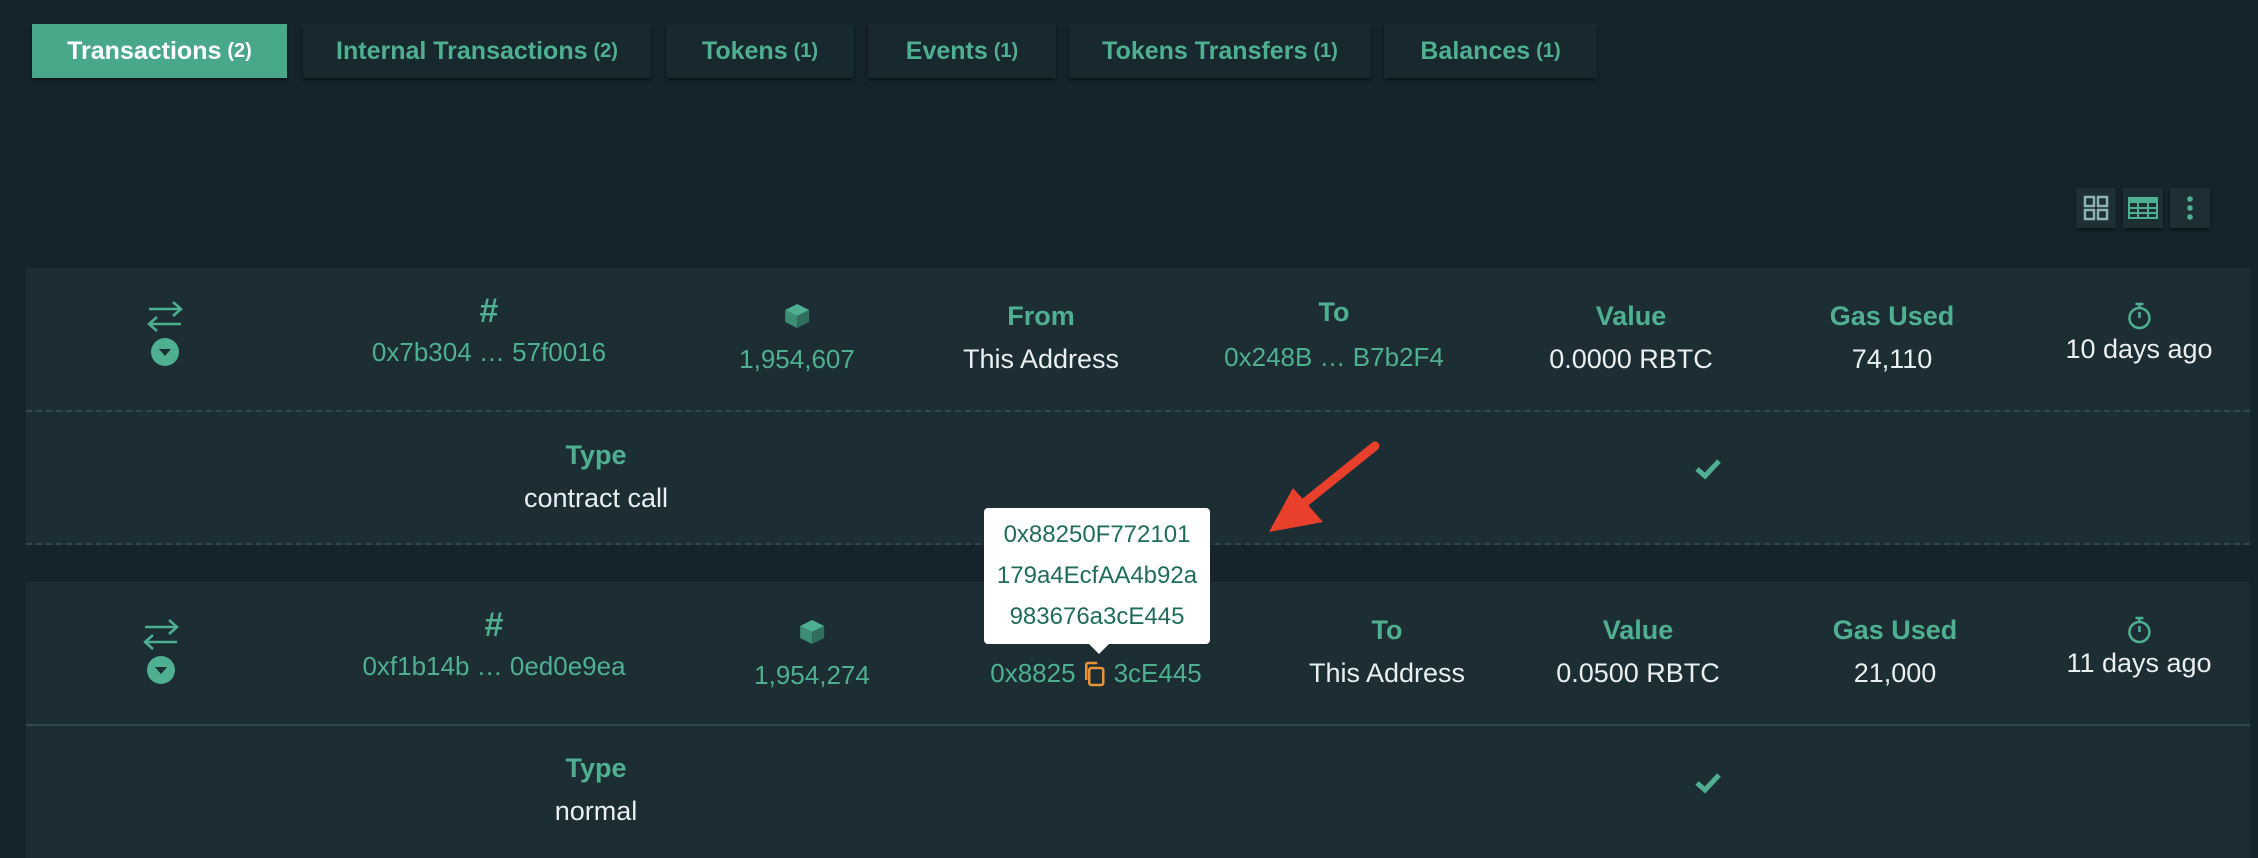  I want to click on time-cell: 10 days ago, so click(2139, 333).